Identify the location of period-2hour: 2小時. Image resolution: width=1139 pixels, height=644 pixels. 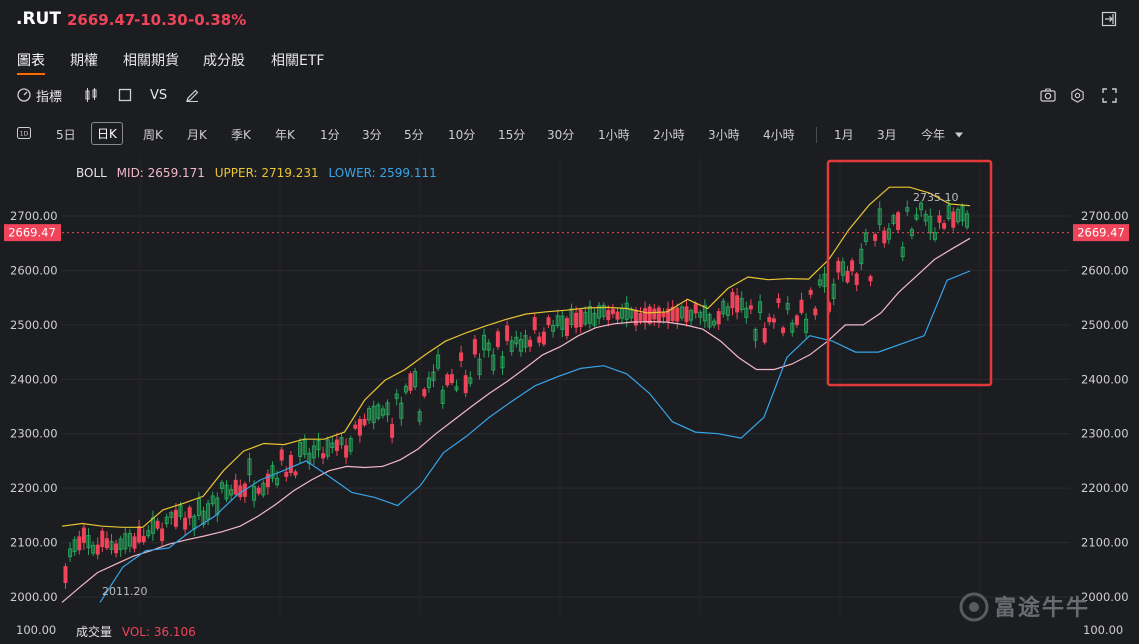
(669, 134).